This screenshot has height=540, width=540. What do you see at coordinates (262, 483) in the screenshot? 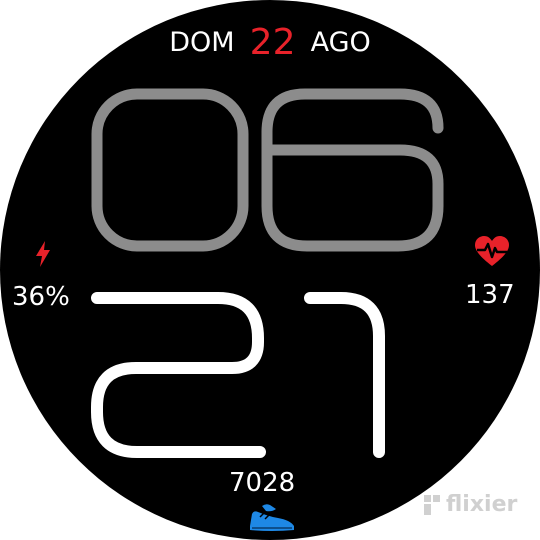
I see `step-count: 7028` at bounding box center [262, 483].